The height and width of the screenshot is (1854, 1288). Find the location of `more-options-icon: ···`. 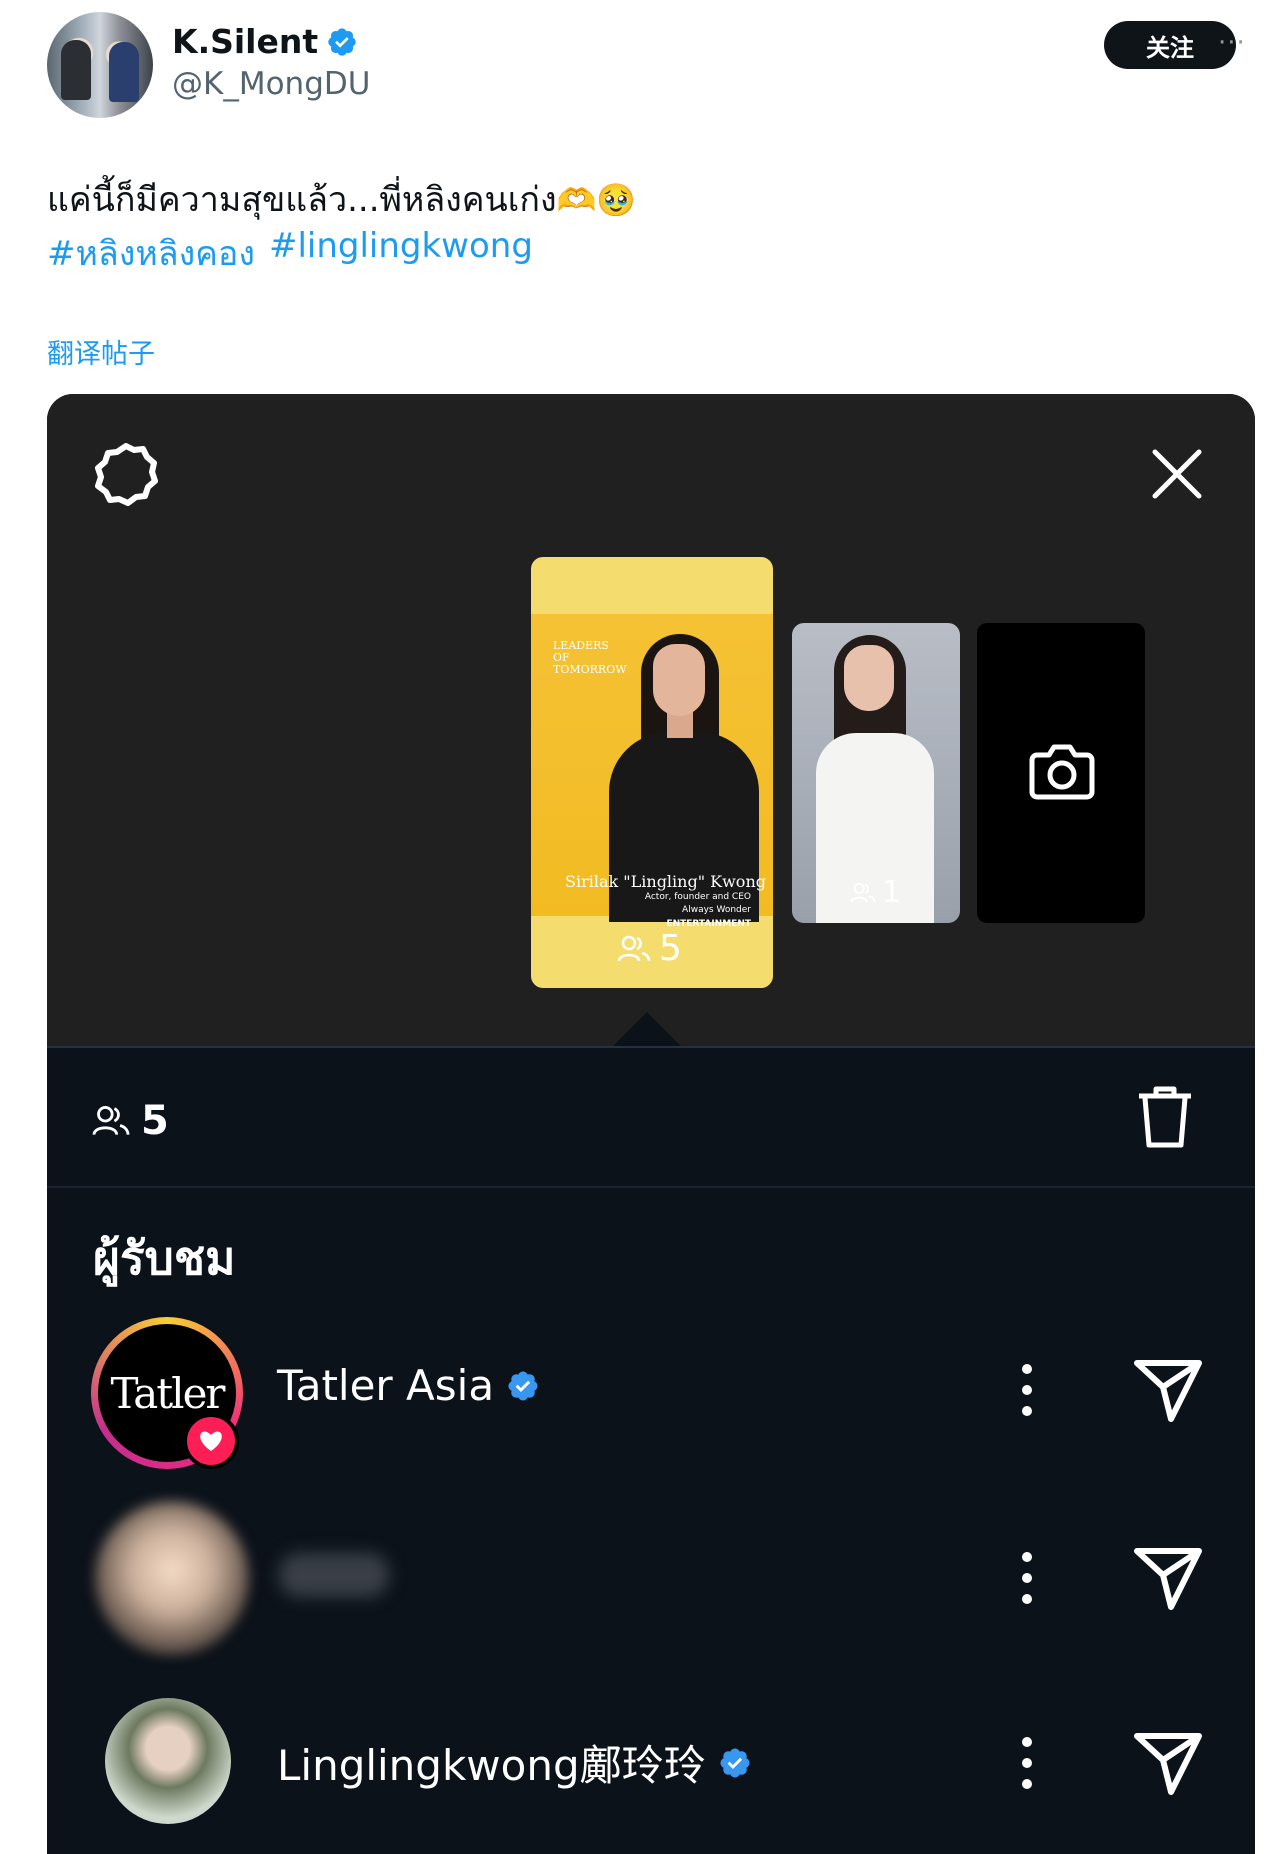

more-options-icon: ··· is located at coordinates (1238, 43).